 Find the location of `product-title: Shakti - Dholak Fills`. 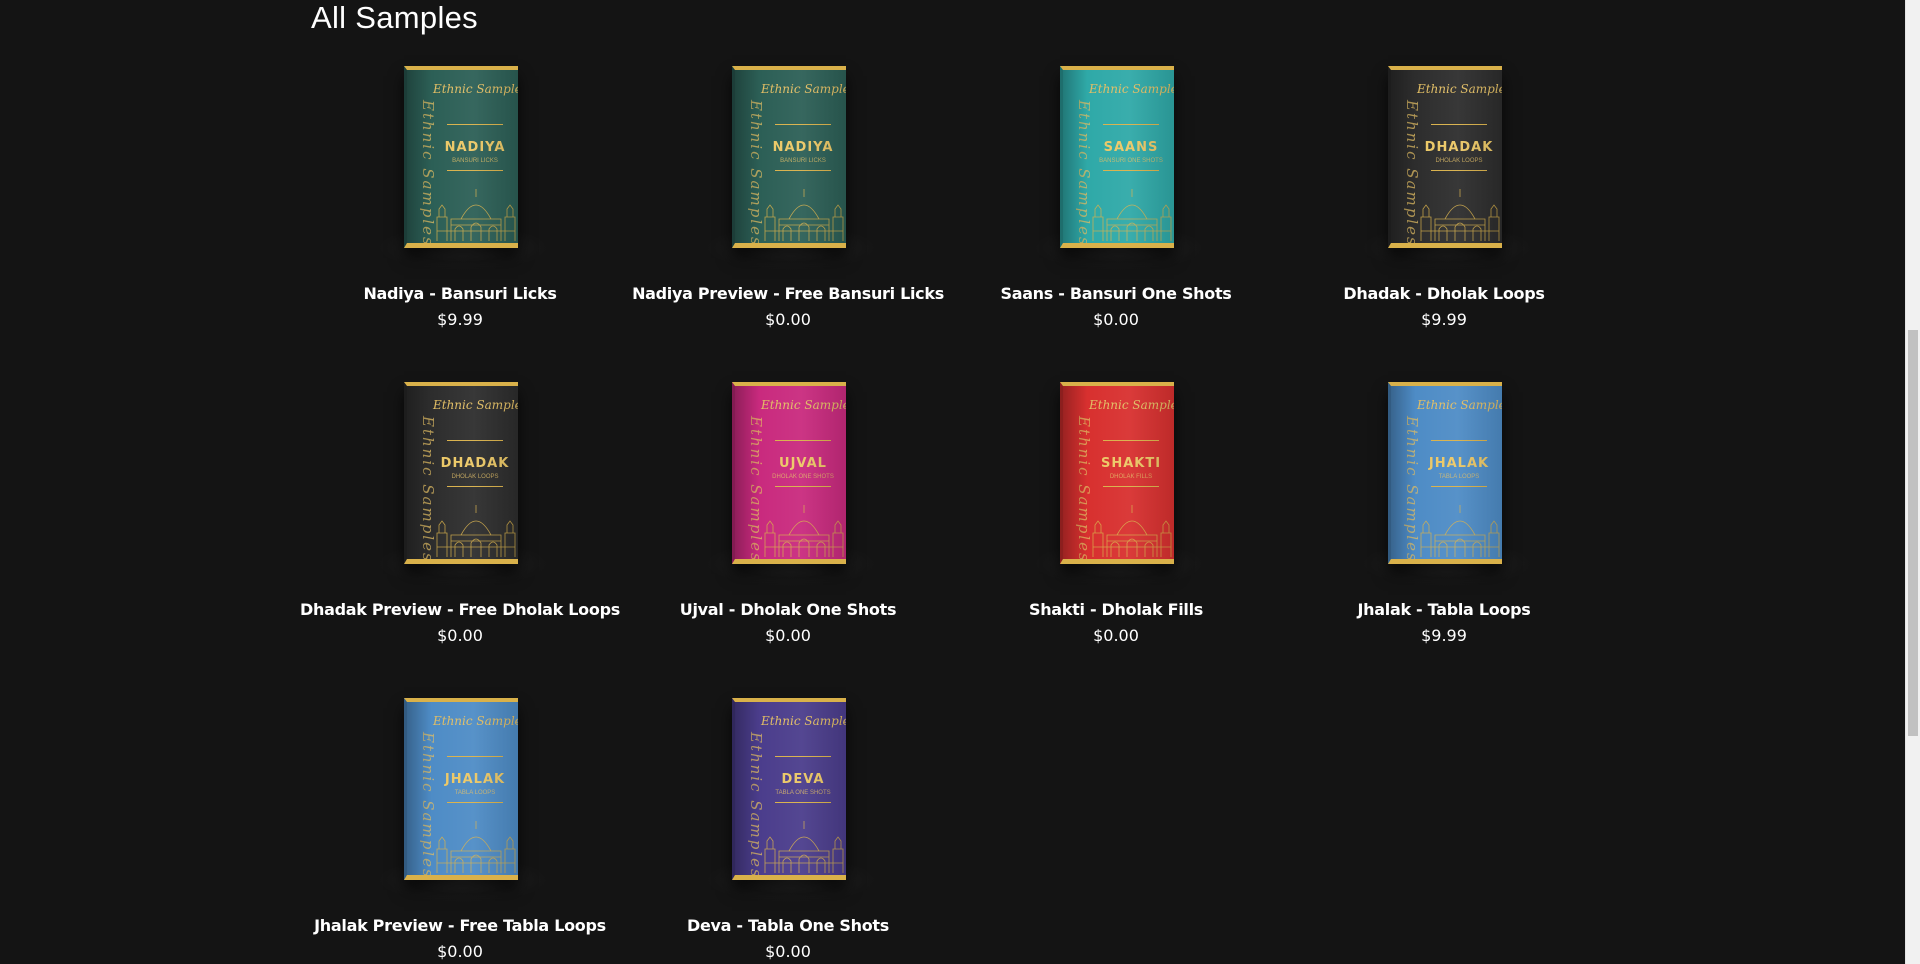

product-title: Shakti - Dholak Fills is located at coordinates (1116, 609).